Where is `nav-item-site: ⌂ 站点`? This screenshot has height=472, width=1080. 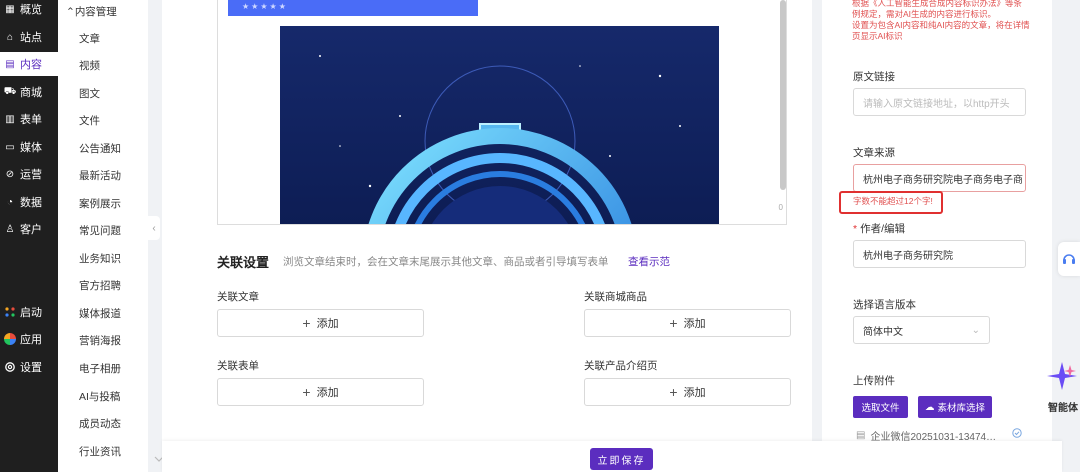 nav-item-site: ⌂ 站点 is located at coordinates (29, 37).